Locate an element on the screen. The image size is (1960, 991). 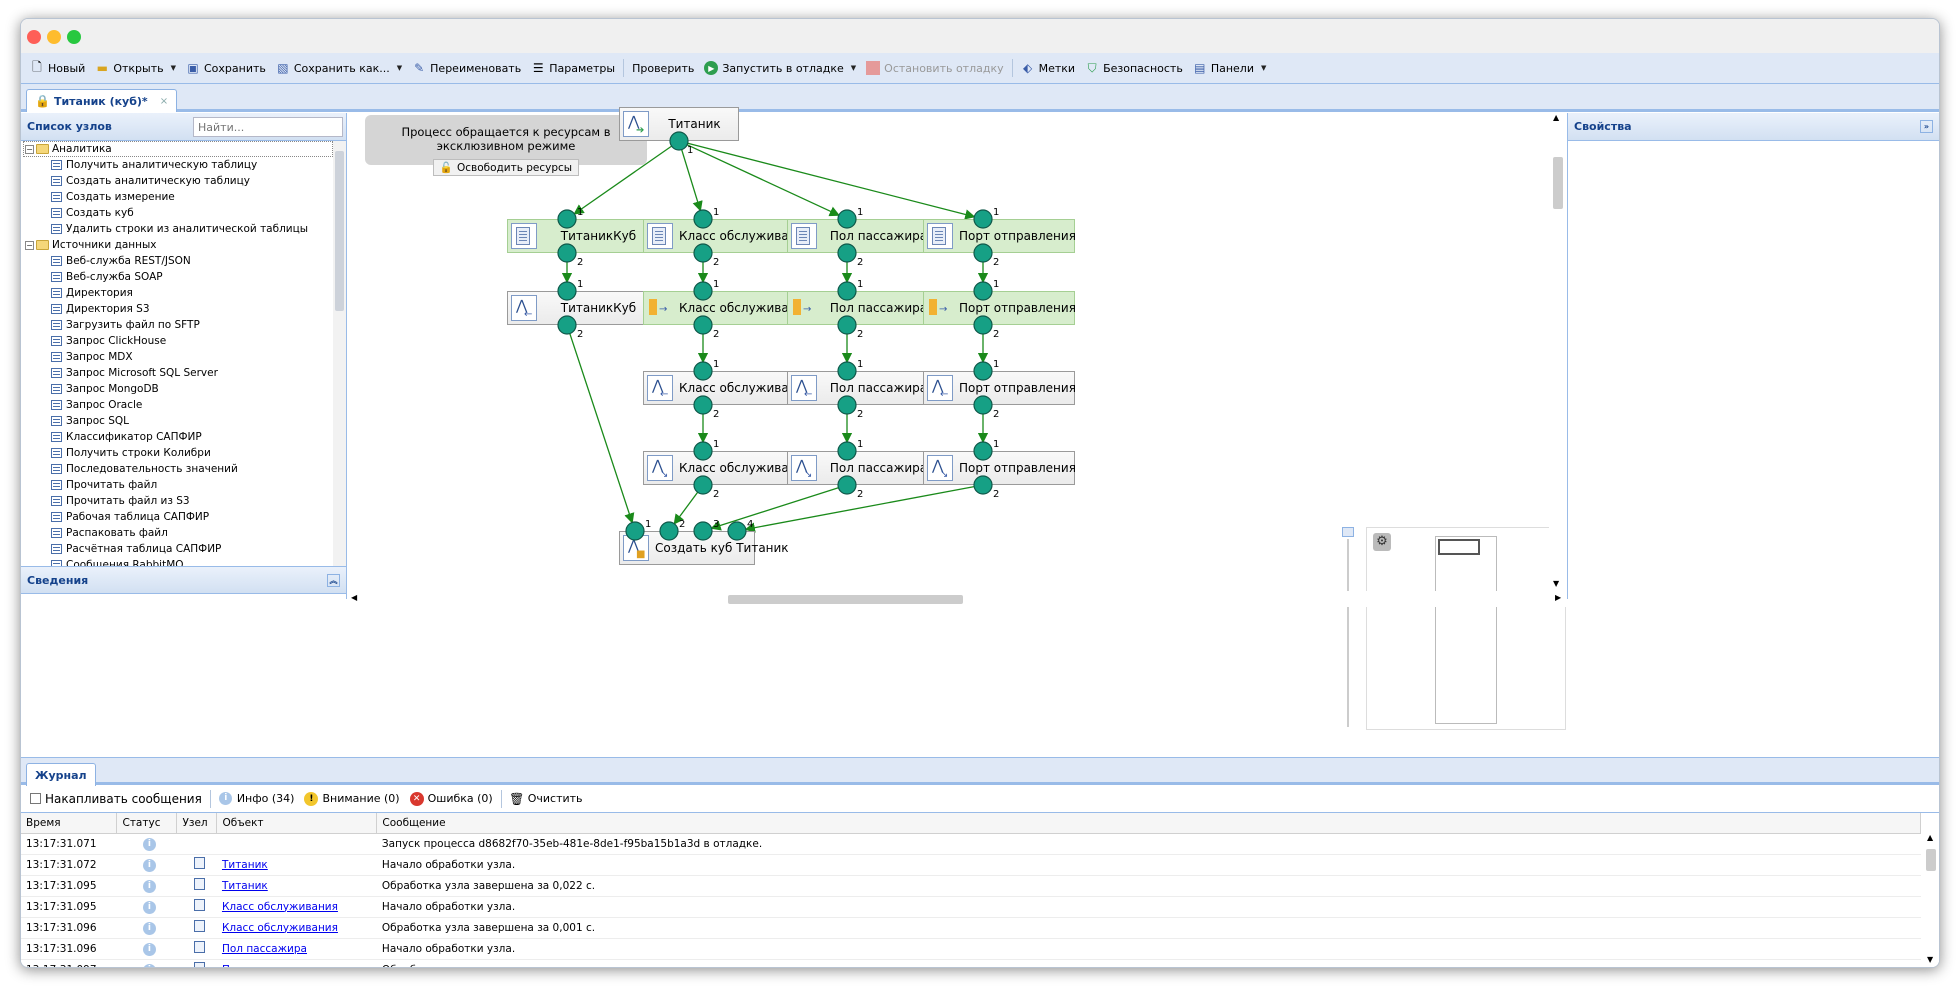
checkbox-icon is located at coordinates (35, 798).